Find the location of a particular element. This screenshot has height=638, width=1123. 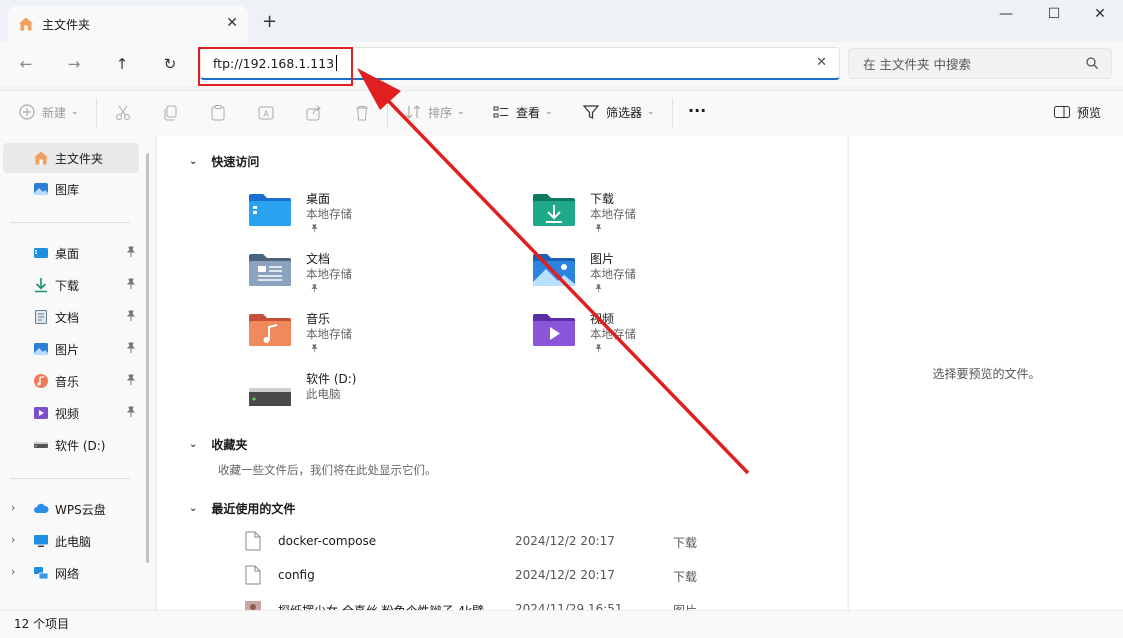

sidebar-item-this-pc: › 此电脑 is located at coordinates (71, 541).